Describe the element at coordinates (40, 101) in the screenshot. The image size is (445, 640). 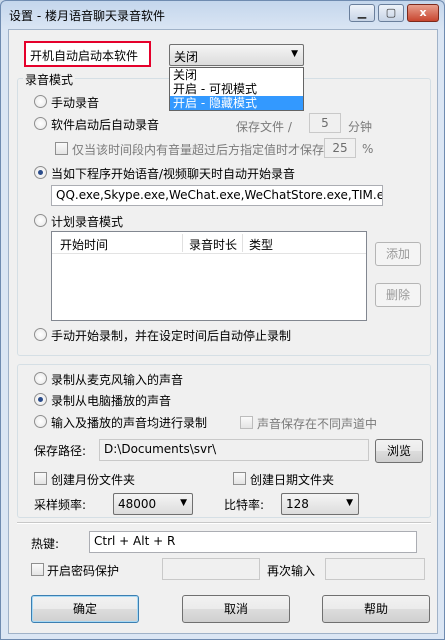
I see `radio-manual` at that location.